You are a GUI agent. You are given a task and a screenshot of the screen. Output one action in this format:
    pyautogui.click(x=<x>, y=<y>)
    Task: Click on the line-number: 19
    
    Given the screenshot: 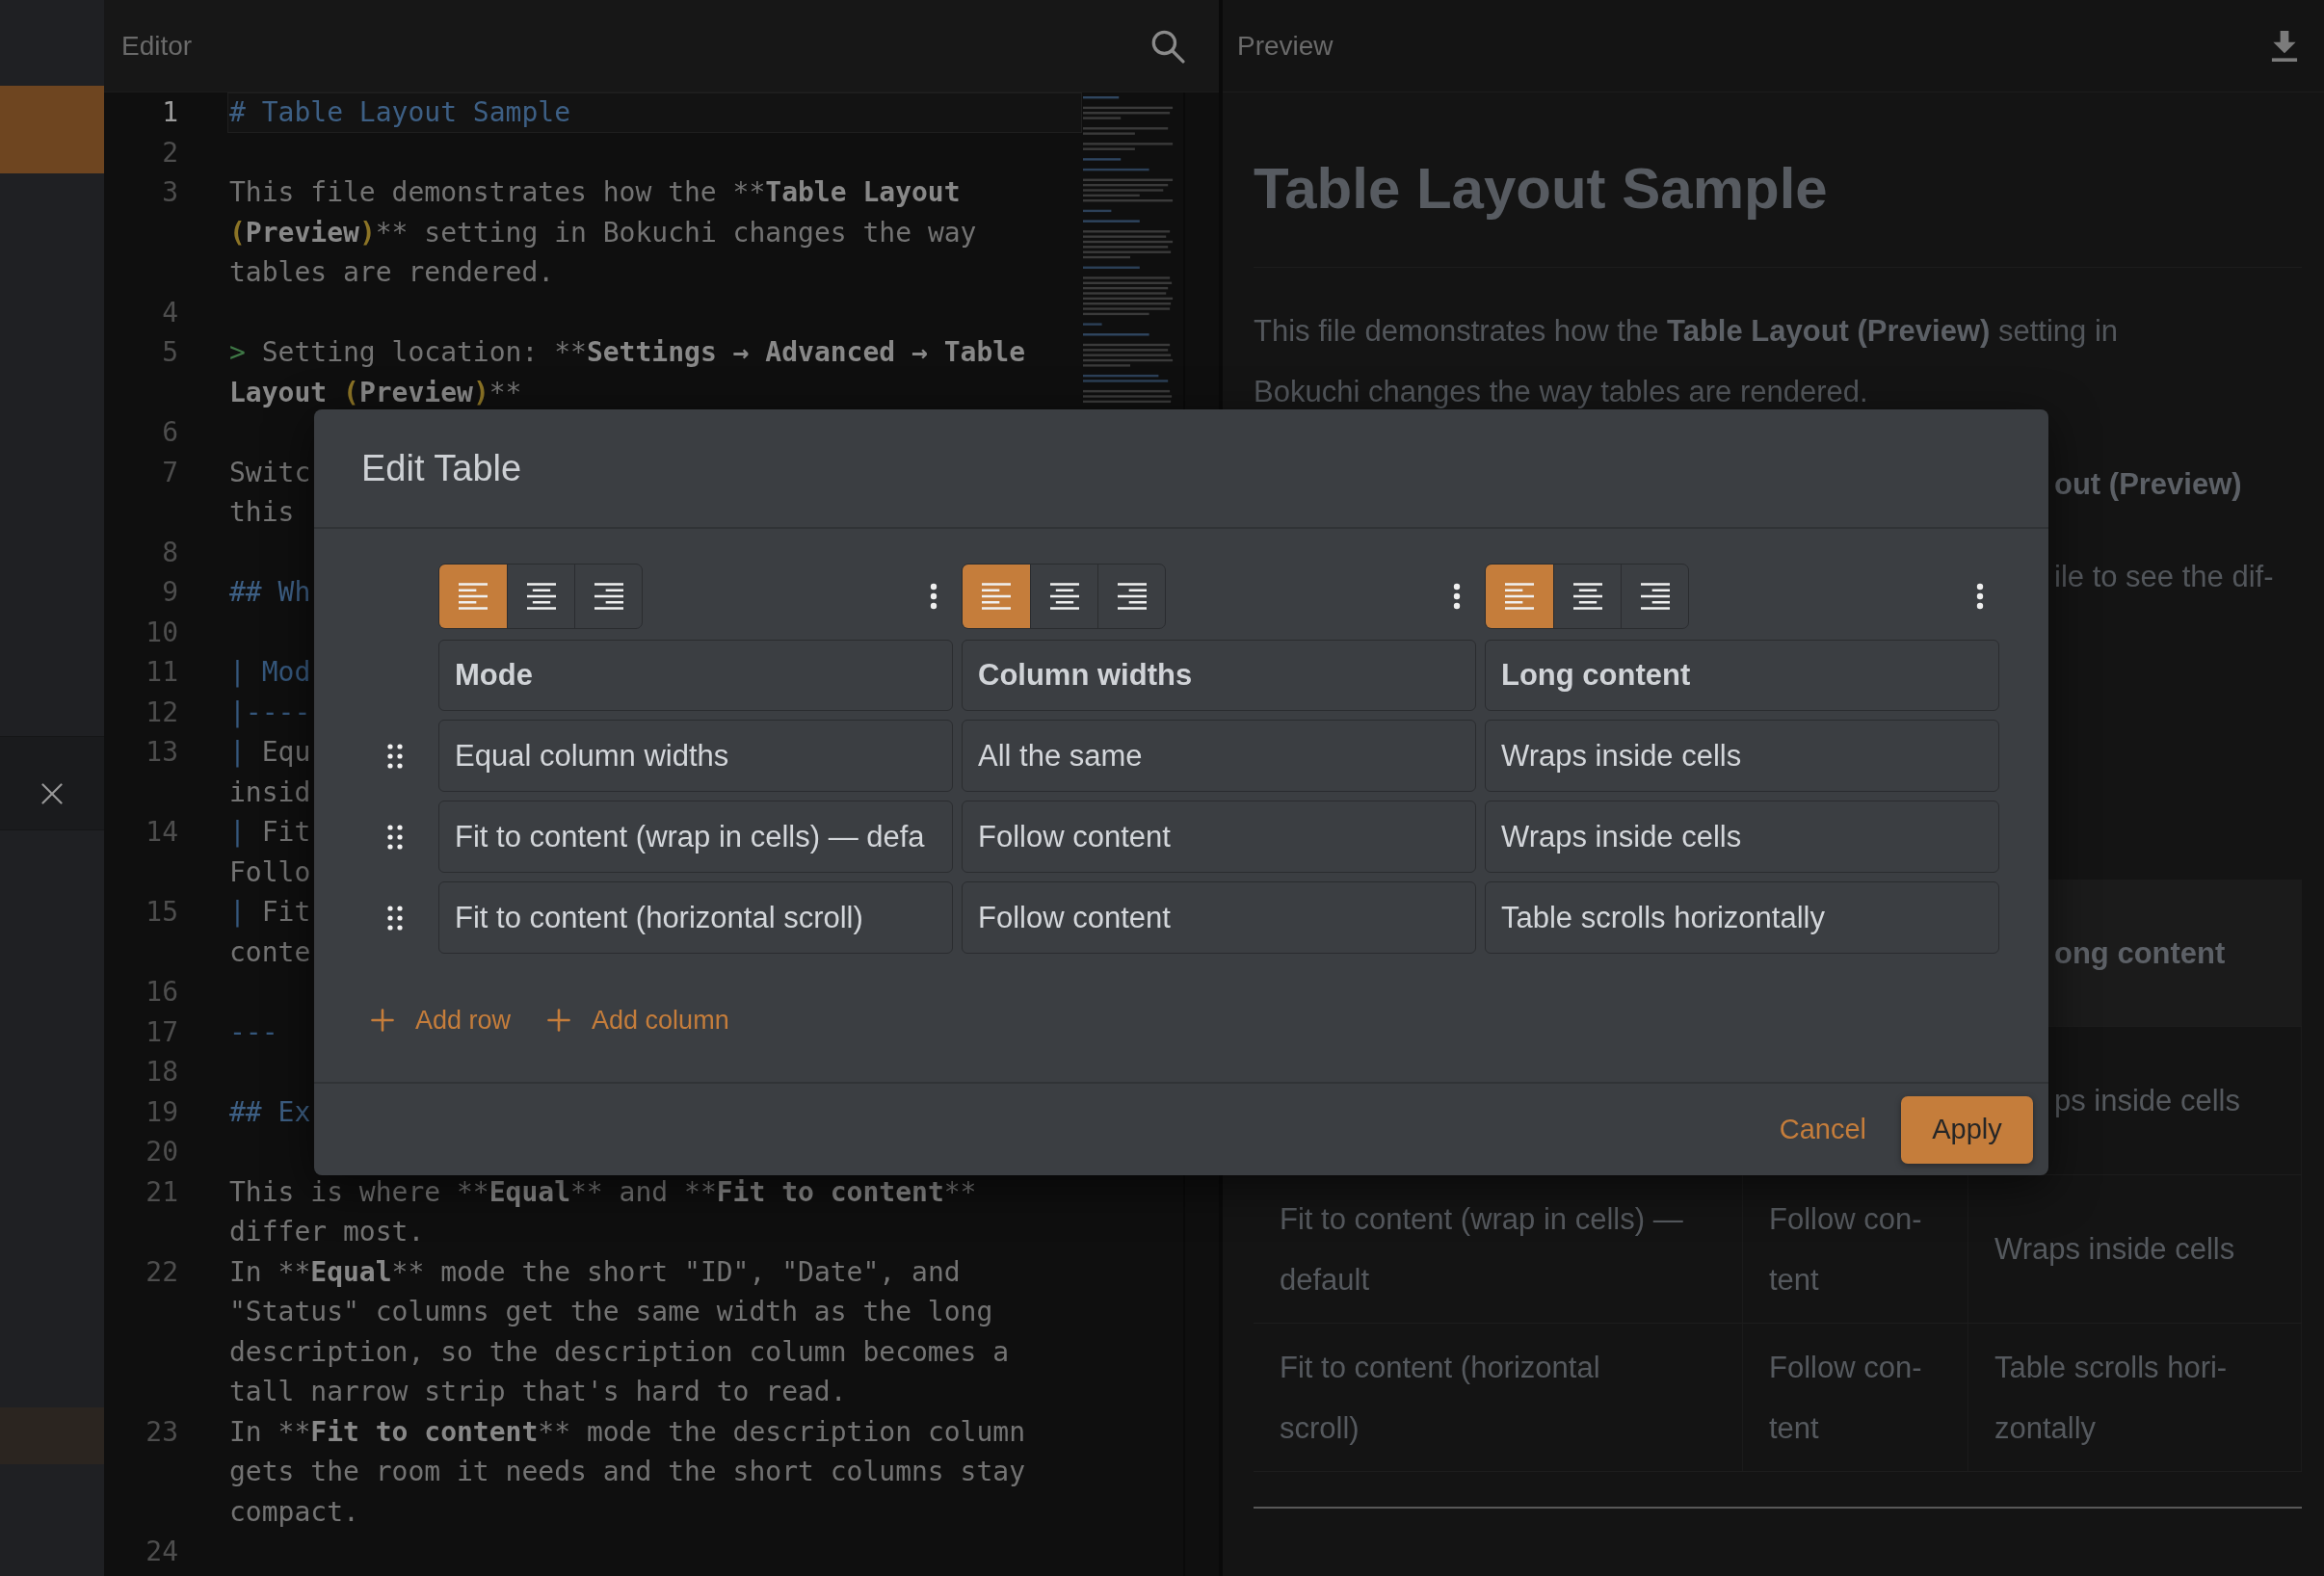 What is the action you would take?
    pyautogui.click(x=162, y=1111)
    